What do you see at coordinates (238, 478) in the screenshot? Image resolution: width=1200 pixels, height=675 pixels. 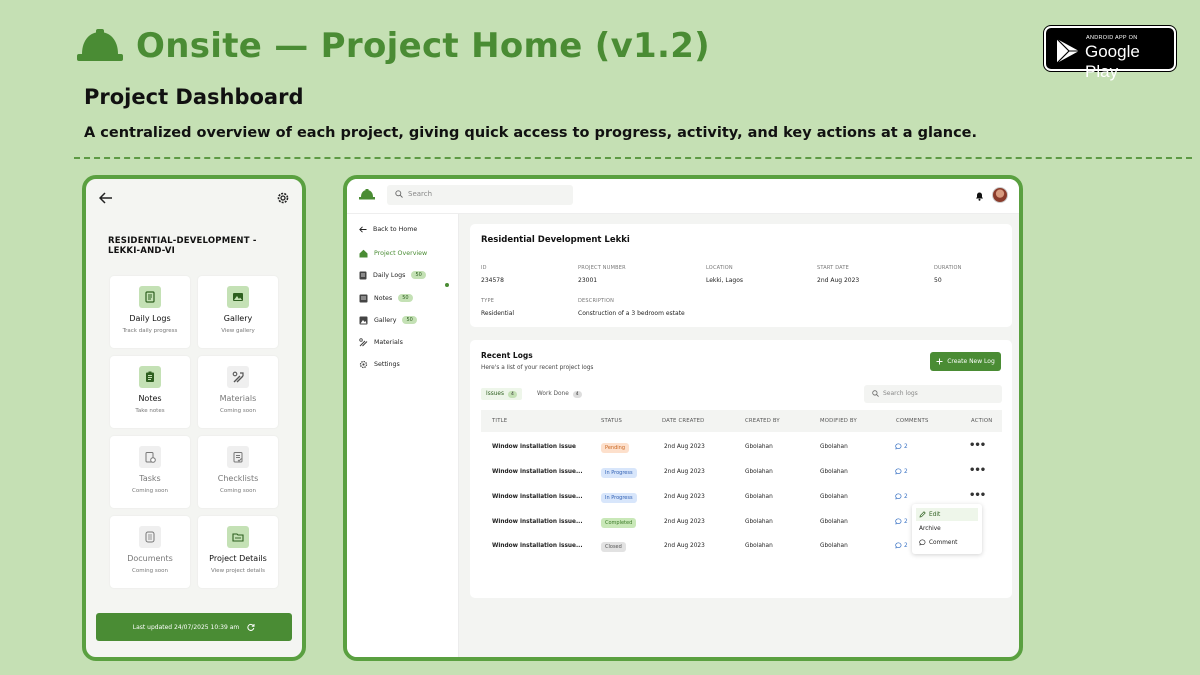 I see `tile-title: Checklists` at bounding box center [238, 478].